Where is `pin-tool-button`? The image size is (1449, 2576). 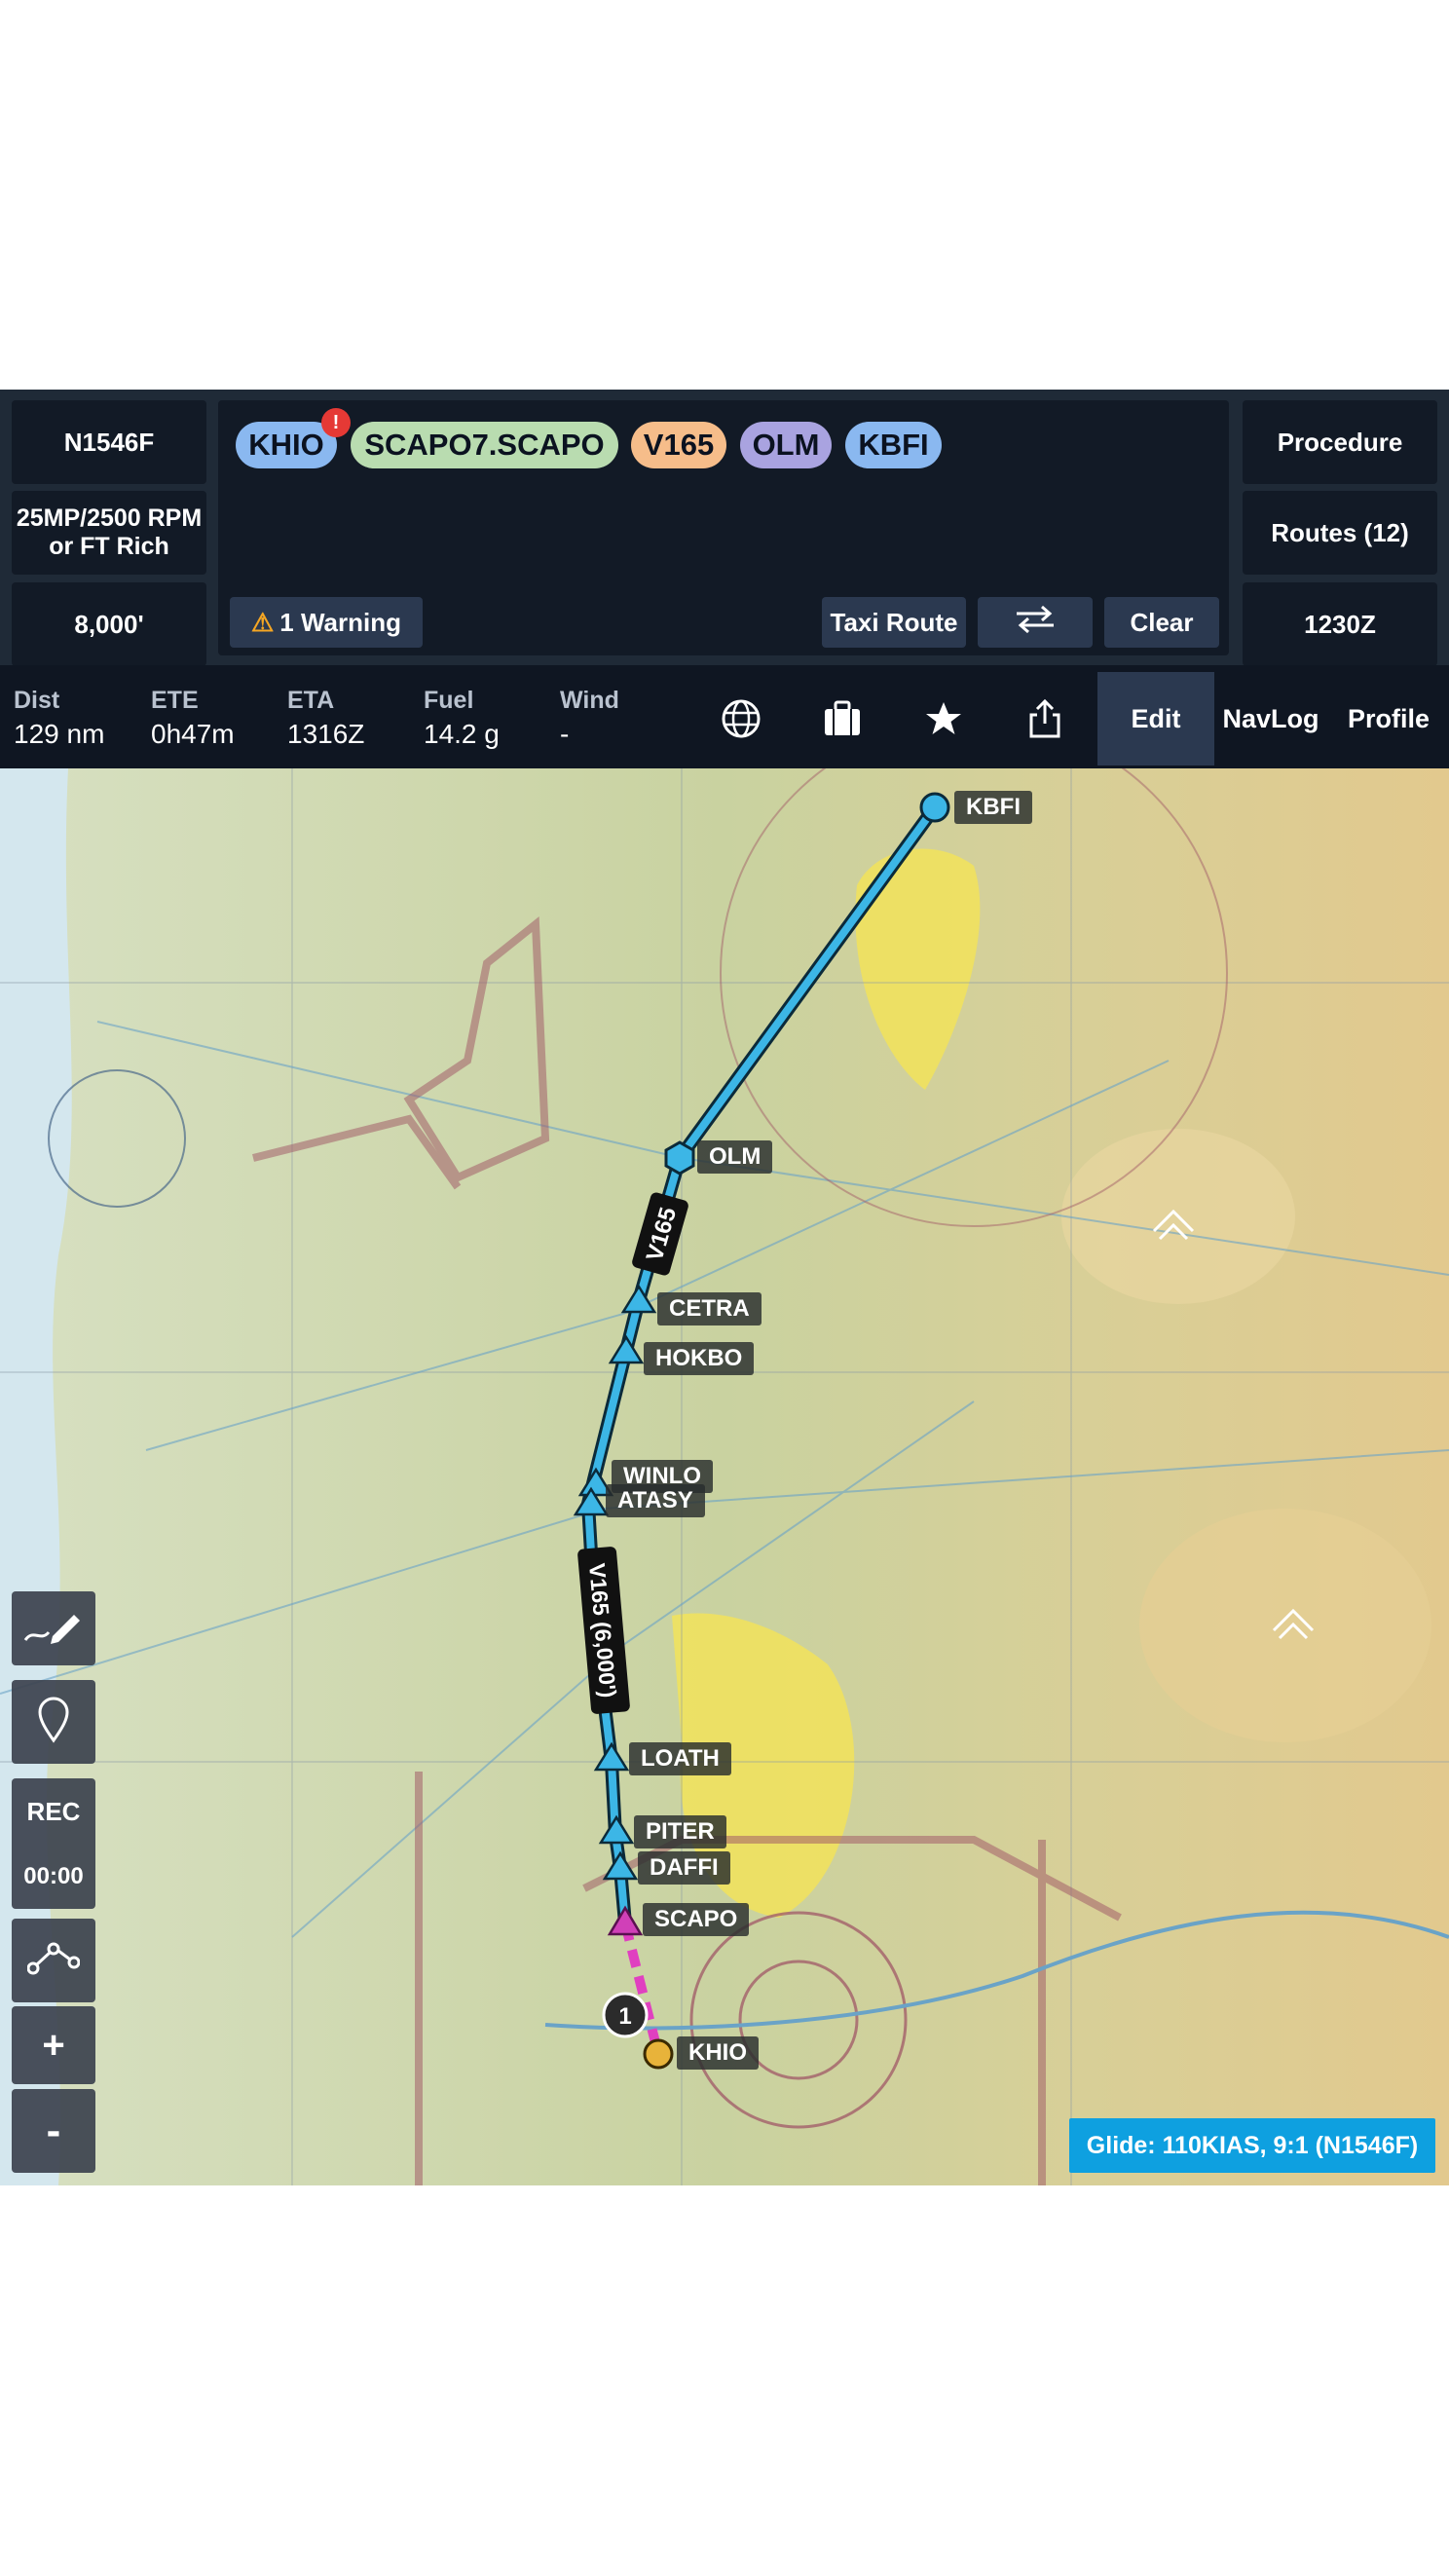
pin-tool-button is located at coordinates (54, 1722).